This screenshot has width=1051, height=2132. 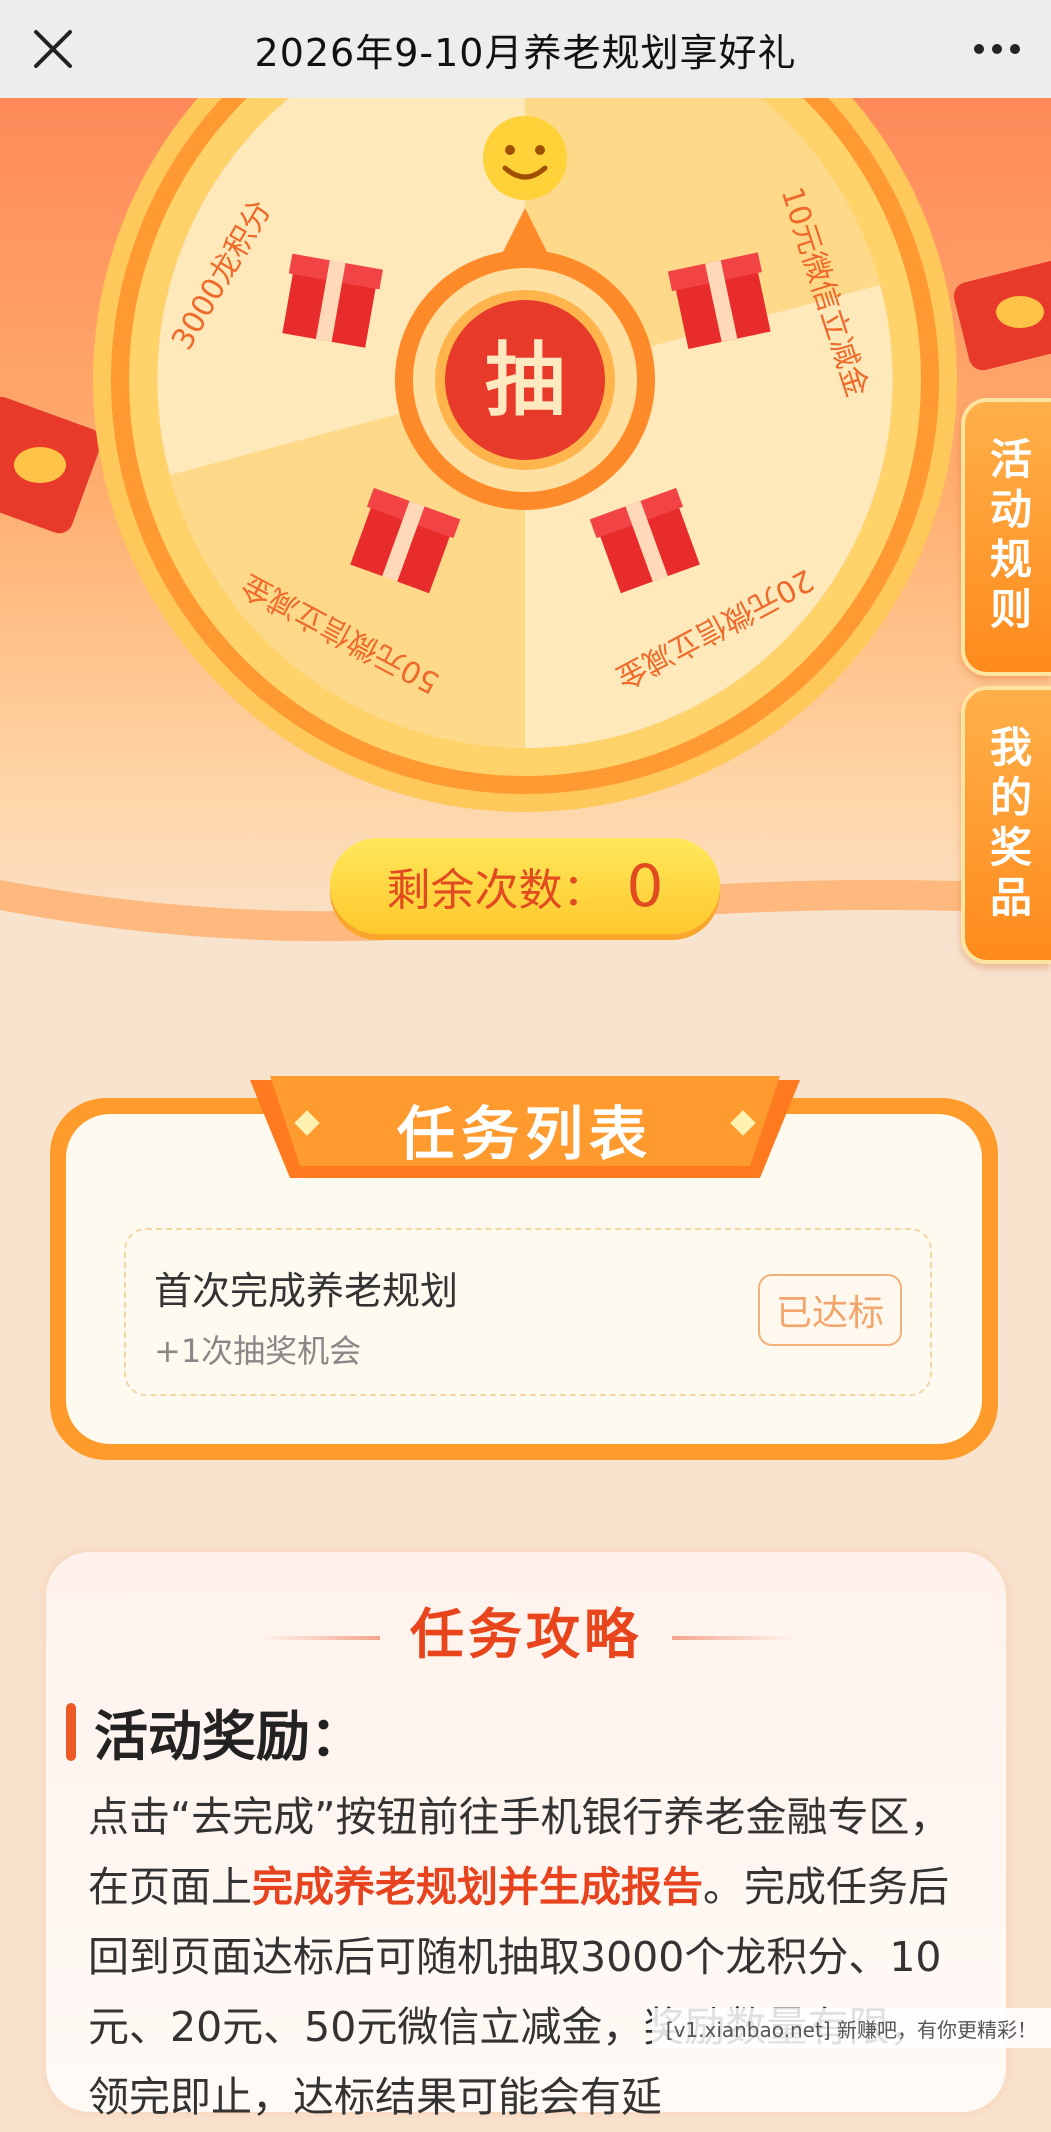 I want to click on gift-icon, so click(x=332, y=300).